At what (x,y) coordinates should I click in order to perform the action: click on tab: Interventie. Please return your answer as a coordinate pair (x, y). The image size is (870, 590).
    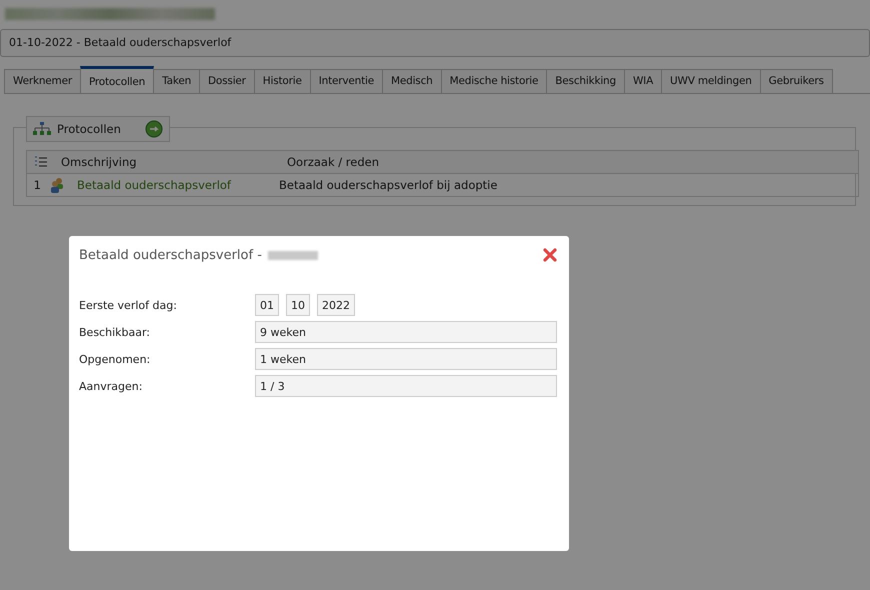
    Looking at the image, I should click on (346, 81).